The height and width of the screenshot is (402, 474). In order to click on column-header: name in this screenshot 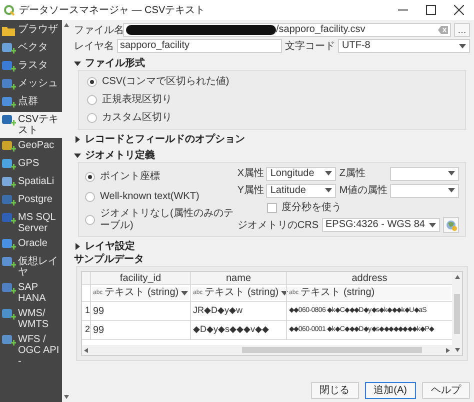, I will do `click(238, 278)`.